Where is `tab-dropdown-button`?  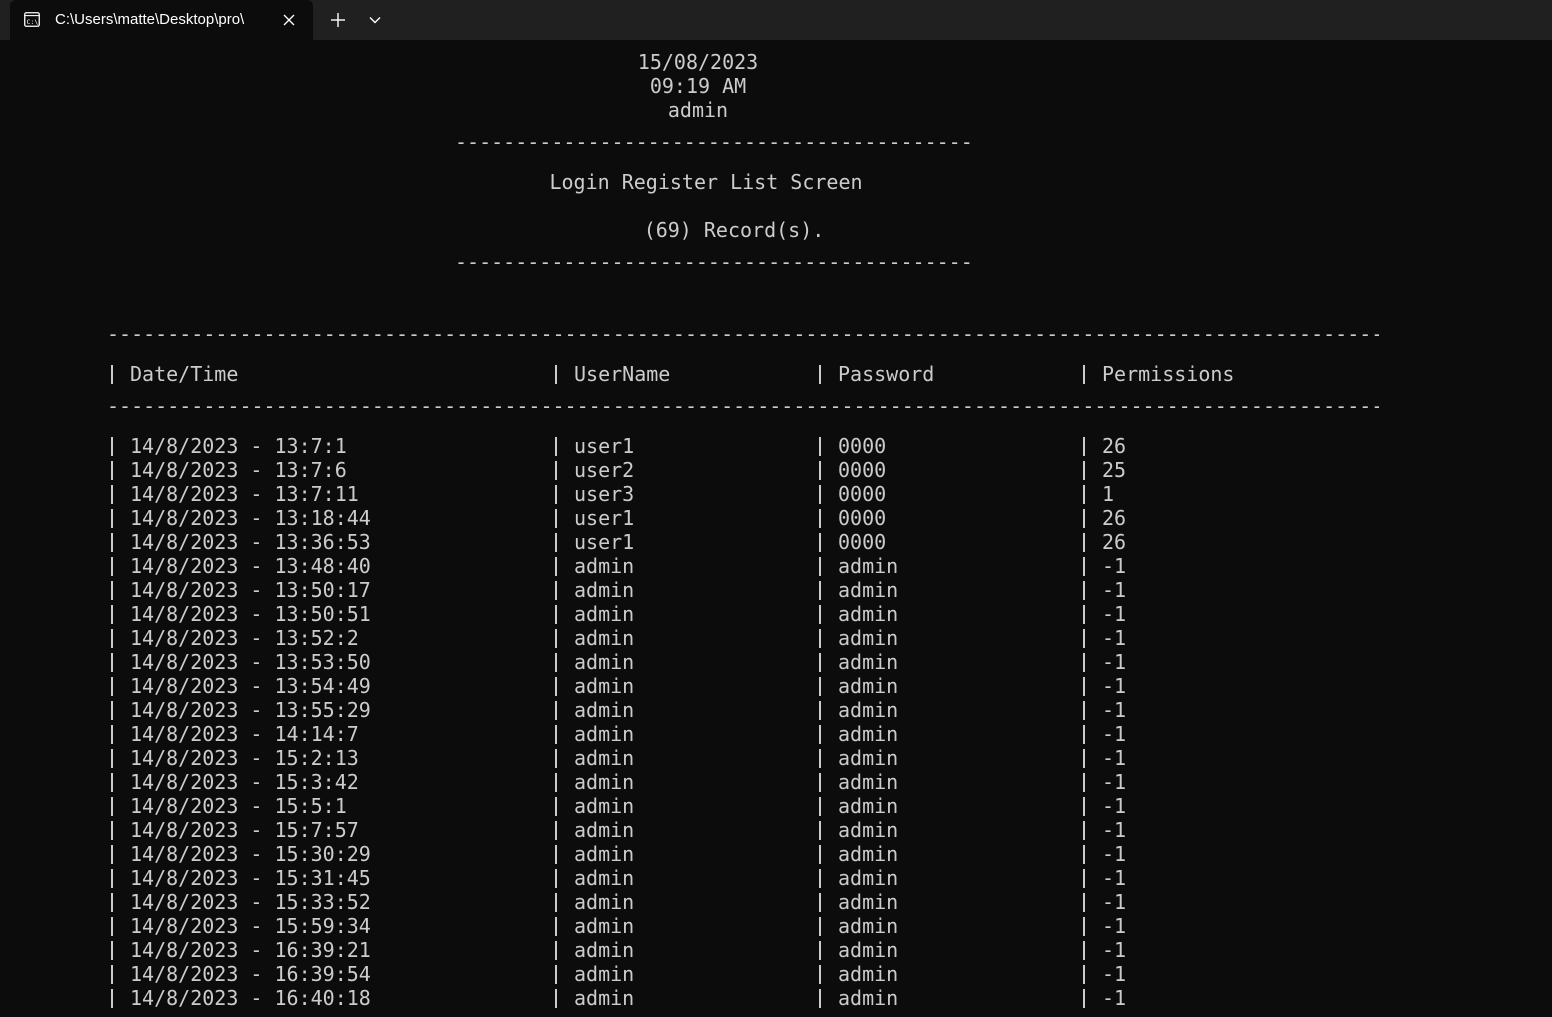 tab-dropdown-button is located at coordinates (375, 20).